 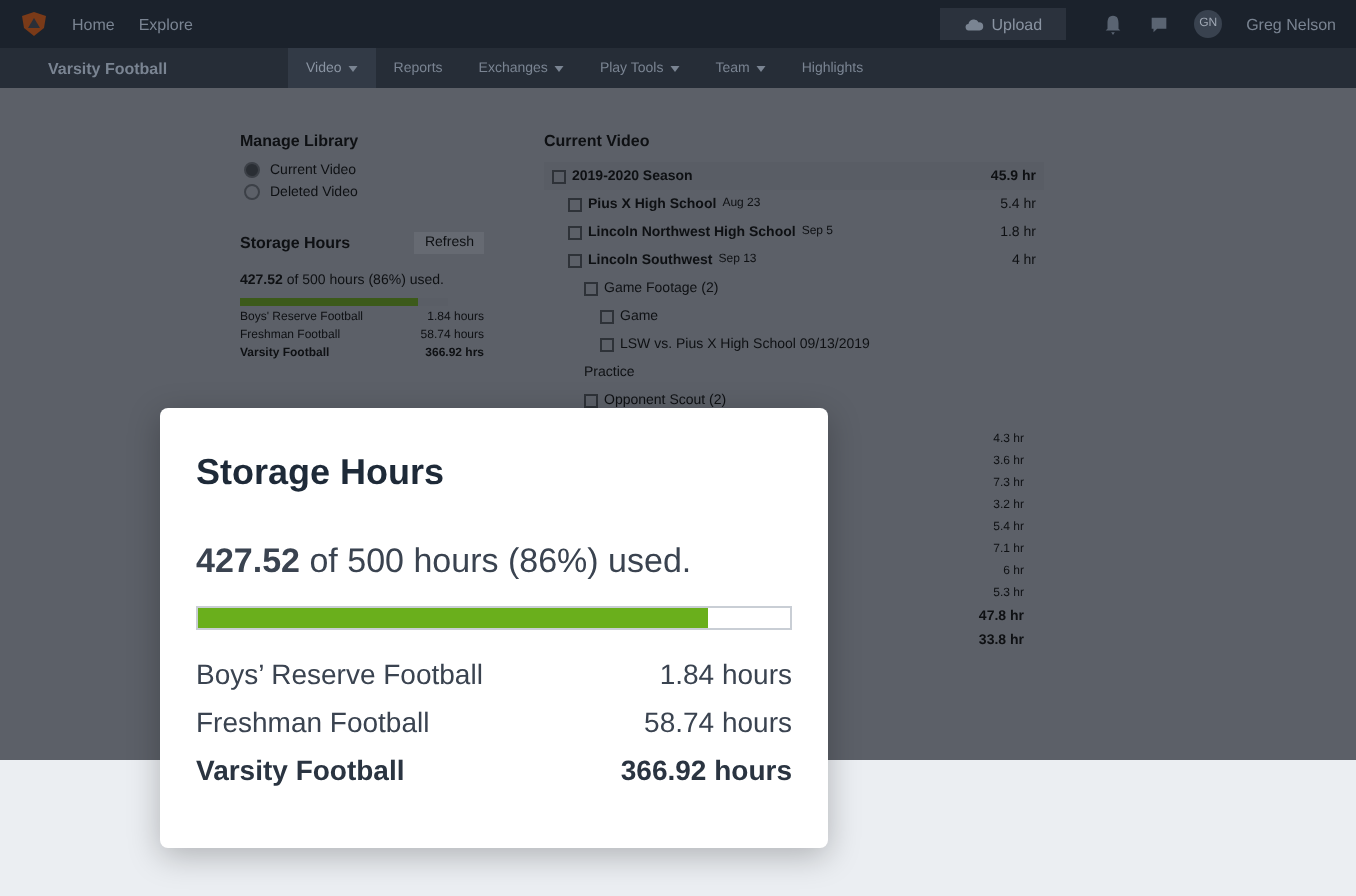 I want to click on dialog-title: Storage Hours, so click(x=321, y=473).